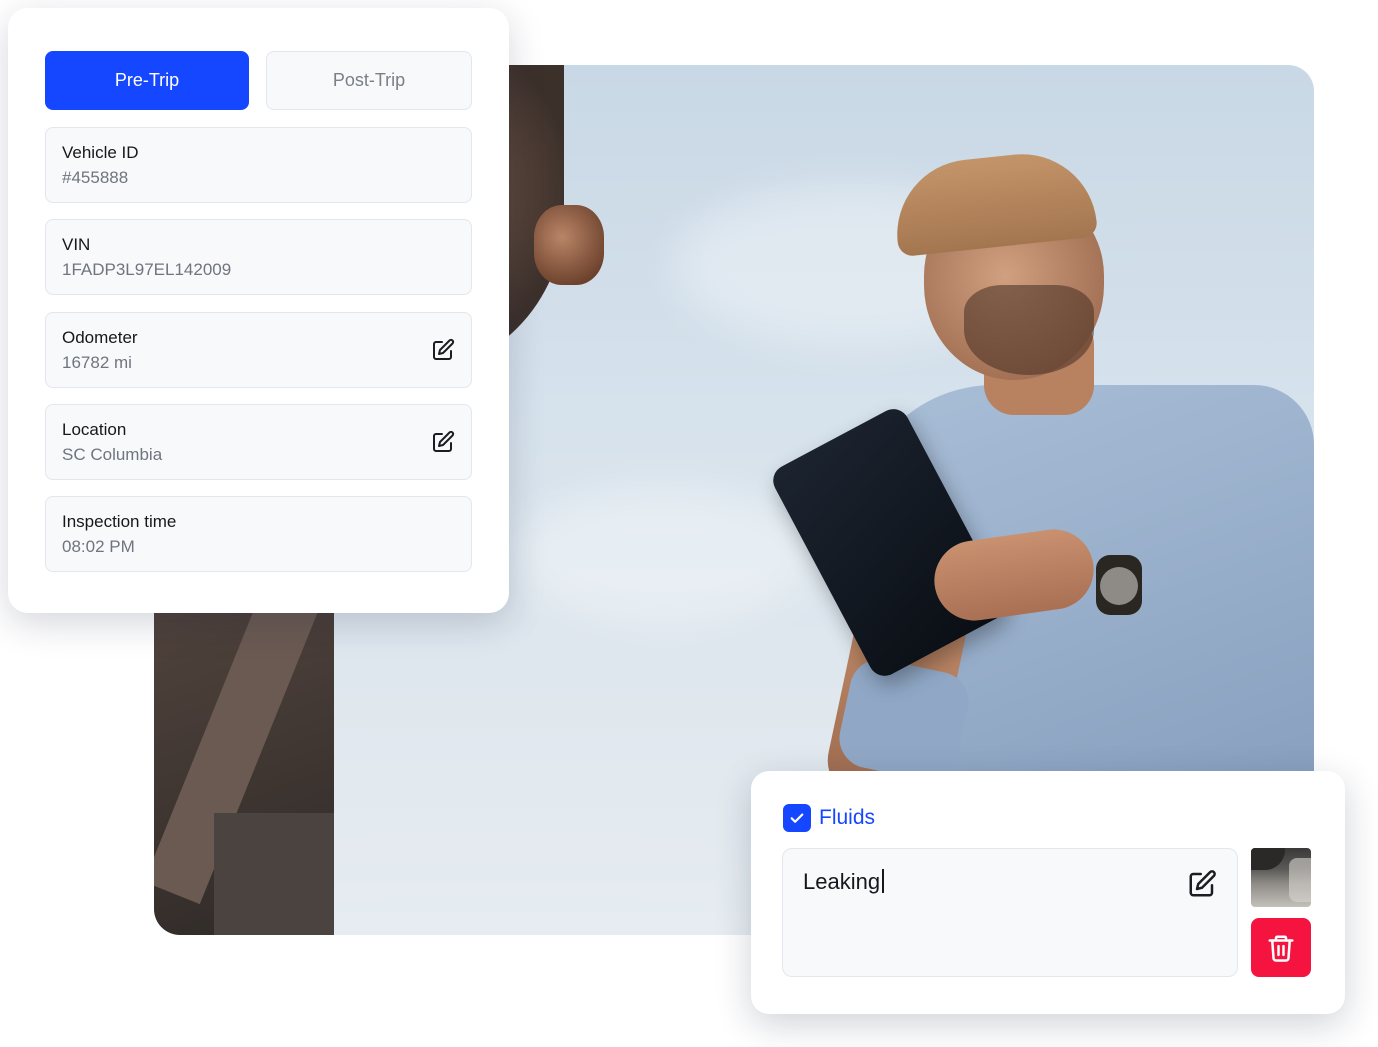 The width and height of the screenshot is (1378, 1047). I want to click on person-beard, so click(1029, 330).